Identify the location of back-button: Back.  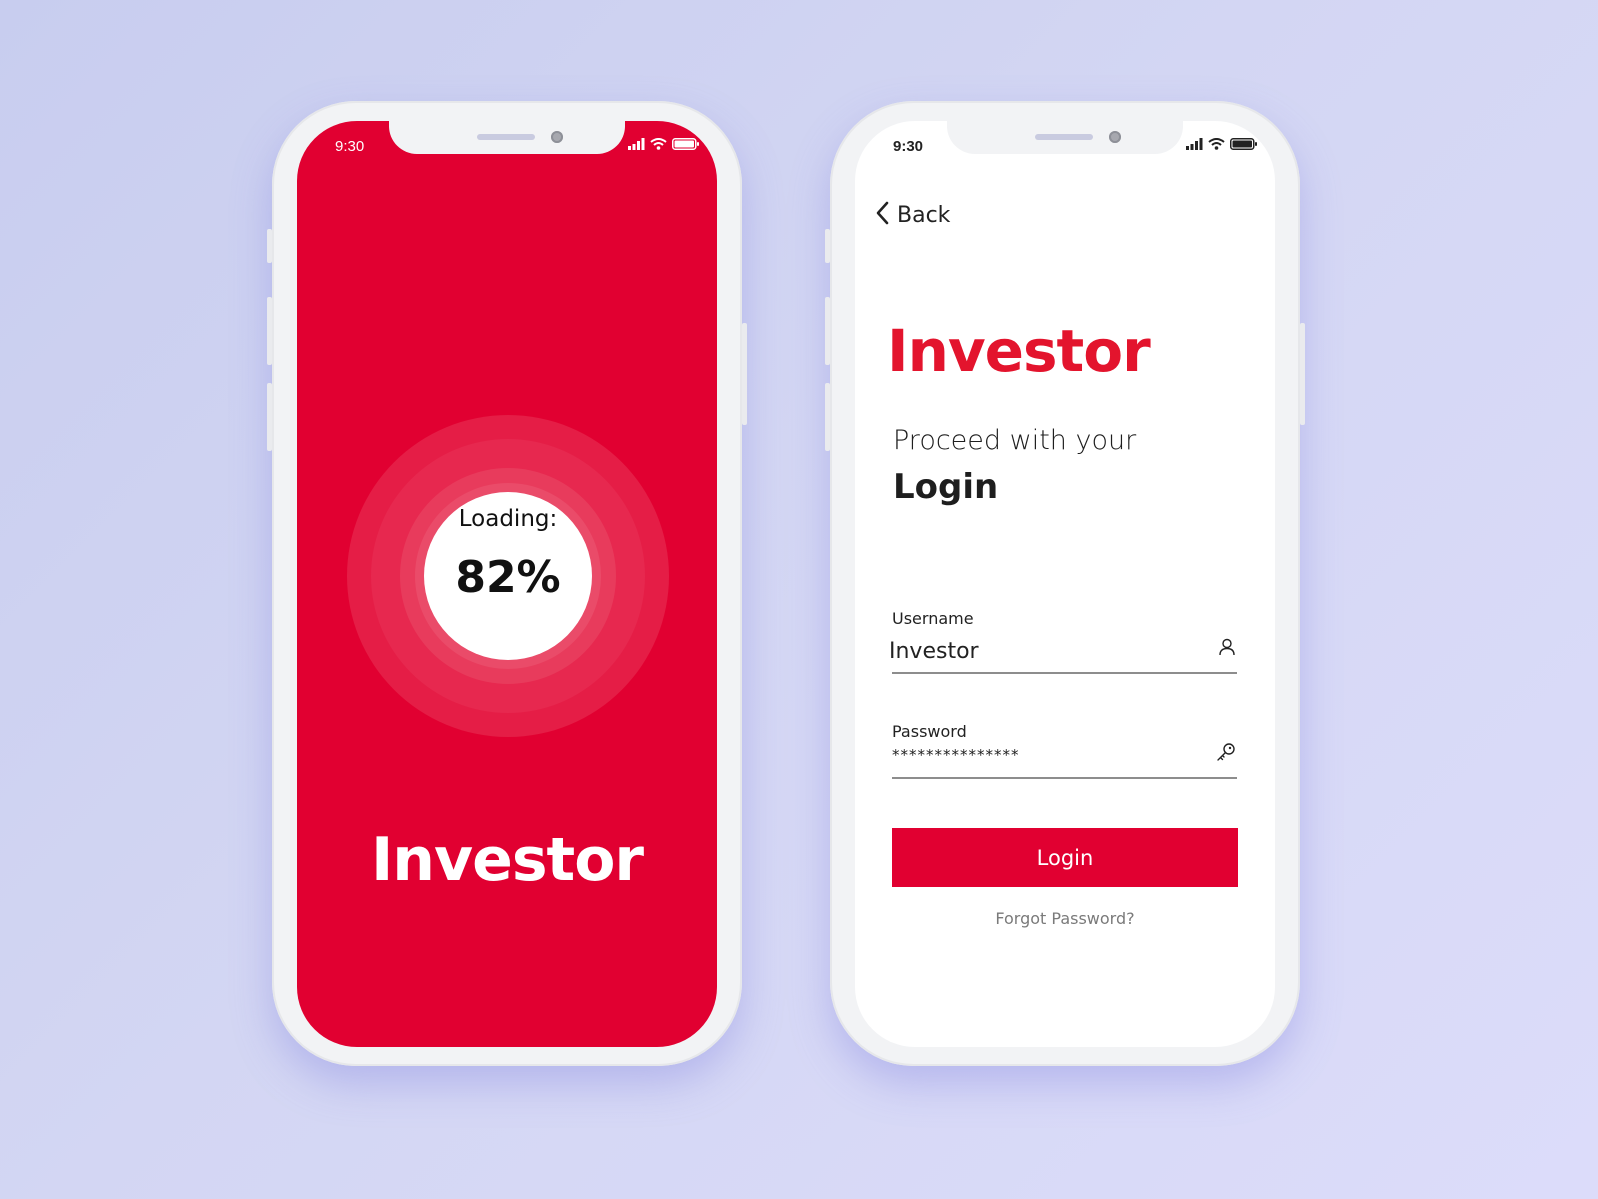
(912, 215).